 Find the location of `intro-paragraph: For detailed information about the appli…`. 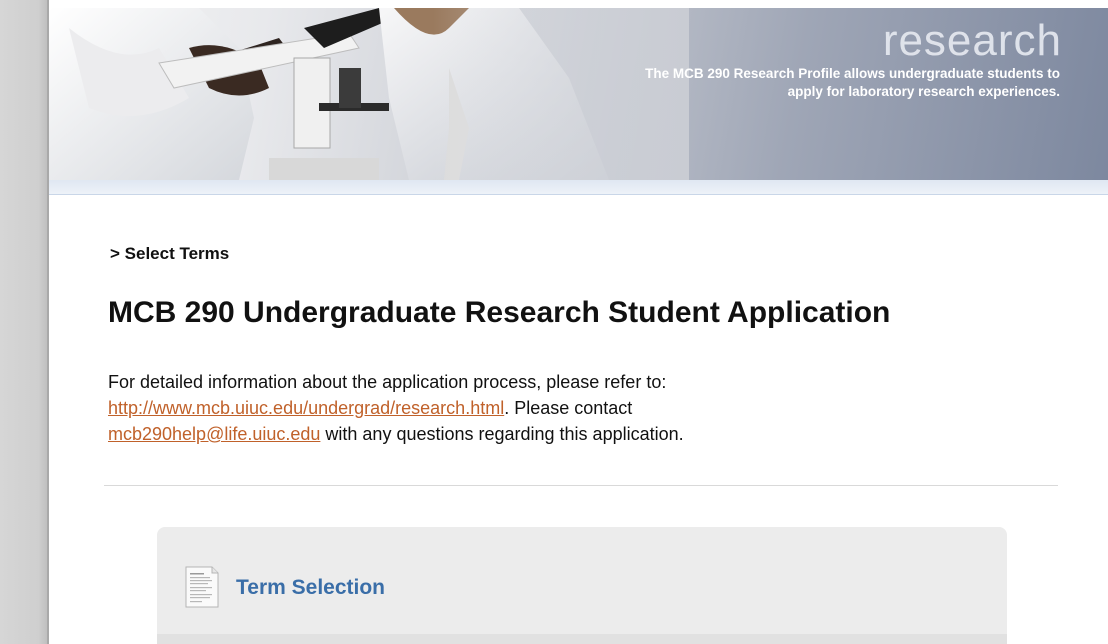

intro-paragraph: For detailed information about the appli… is located at coordinates (528, 408).